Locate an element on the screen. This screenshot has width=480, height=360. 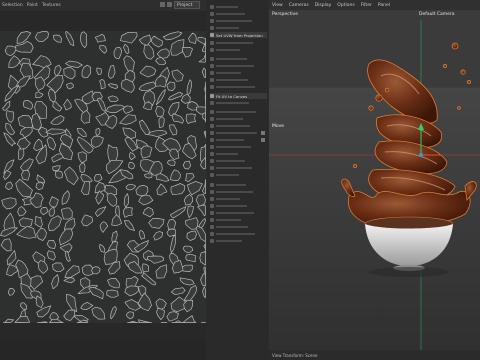
lock-icon is located at coordinates (162, 4).